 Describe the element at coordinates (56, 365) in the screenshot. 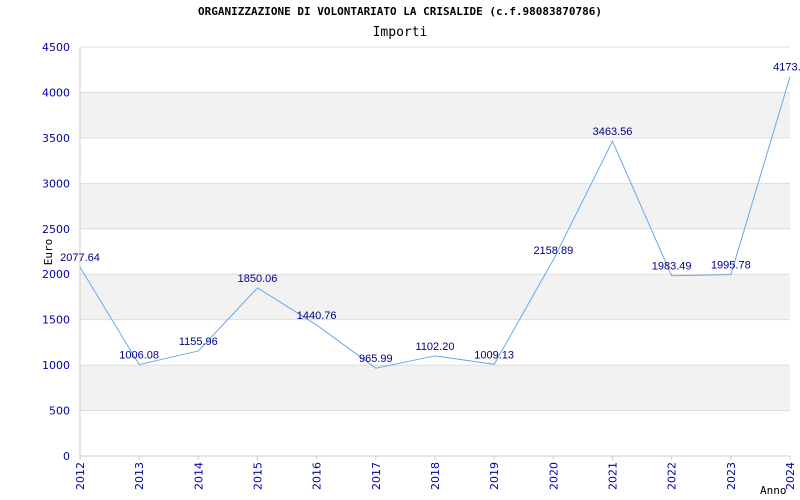

I see `y-tick-label: 1000` at that location.